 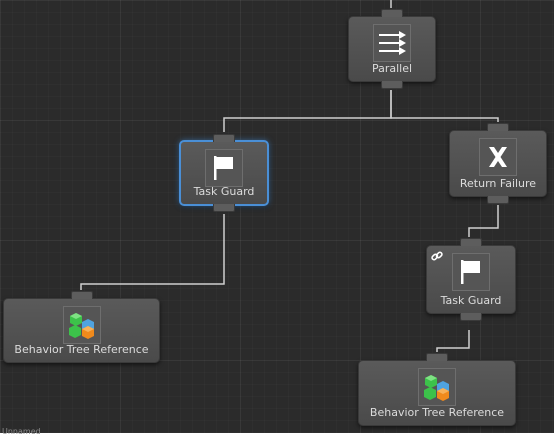 I want to click on node-parallel: Parallel, so click(x=392, y=49).